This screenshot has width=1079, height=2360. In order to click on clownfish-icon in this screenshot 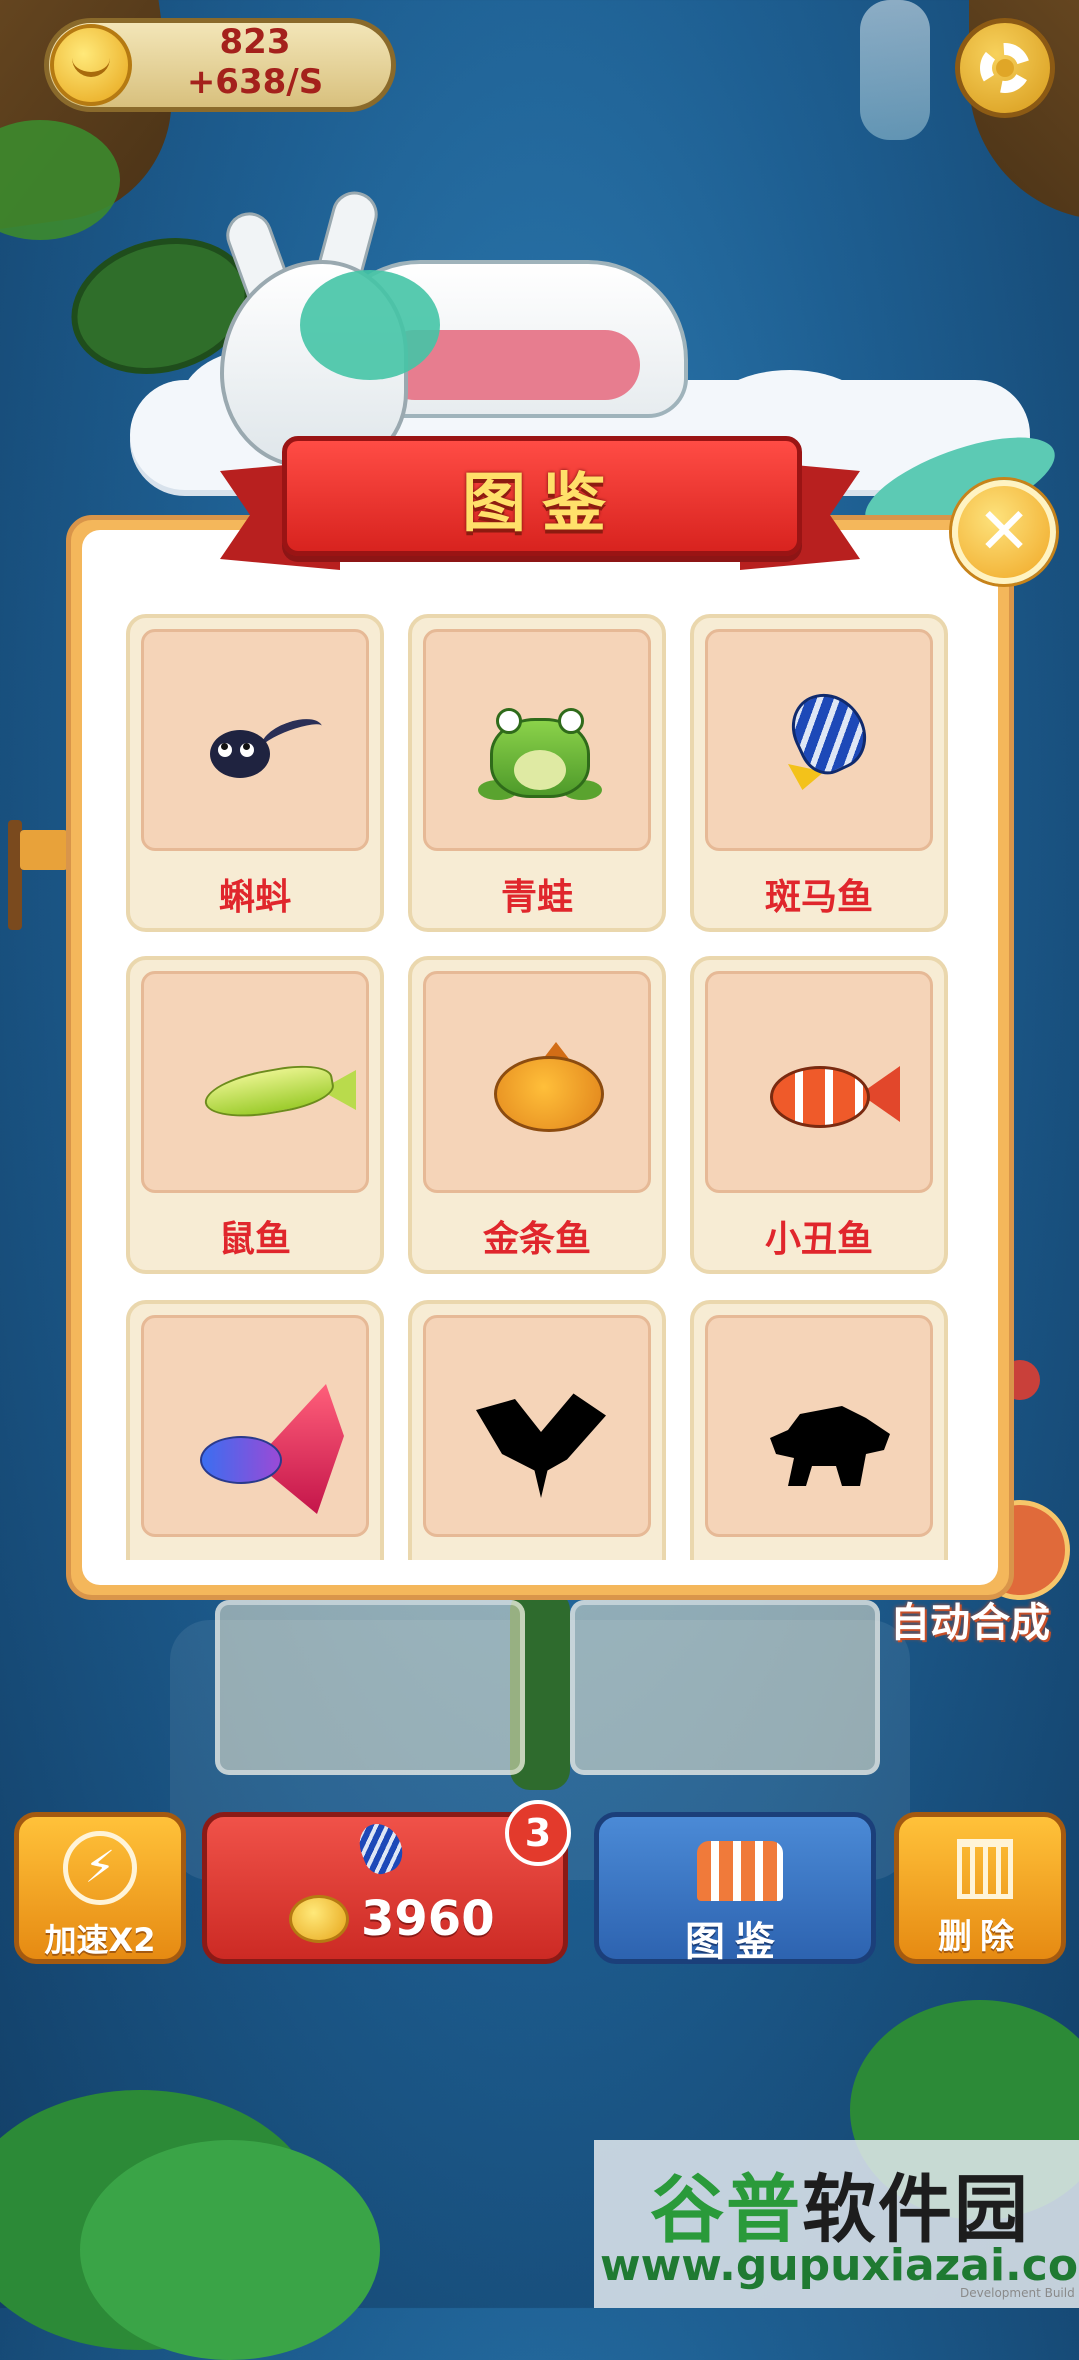, I will do `click(820, 1097)`.